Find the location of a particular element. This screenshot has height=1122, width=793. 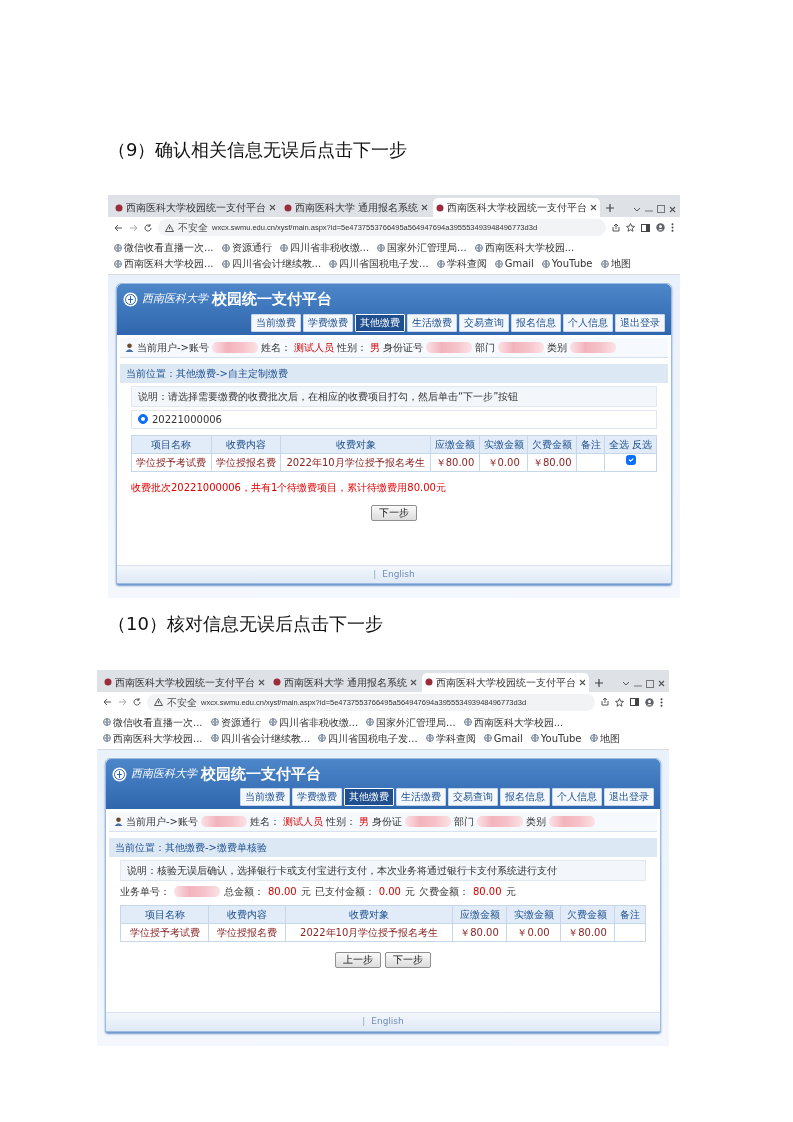

column-header: 全选 反选 is located at coordinates (630, 444).